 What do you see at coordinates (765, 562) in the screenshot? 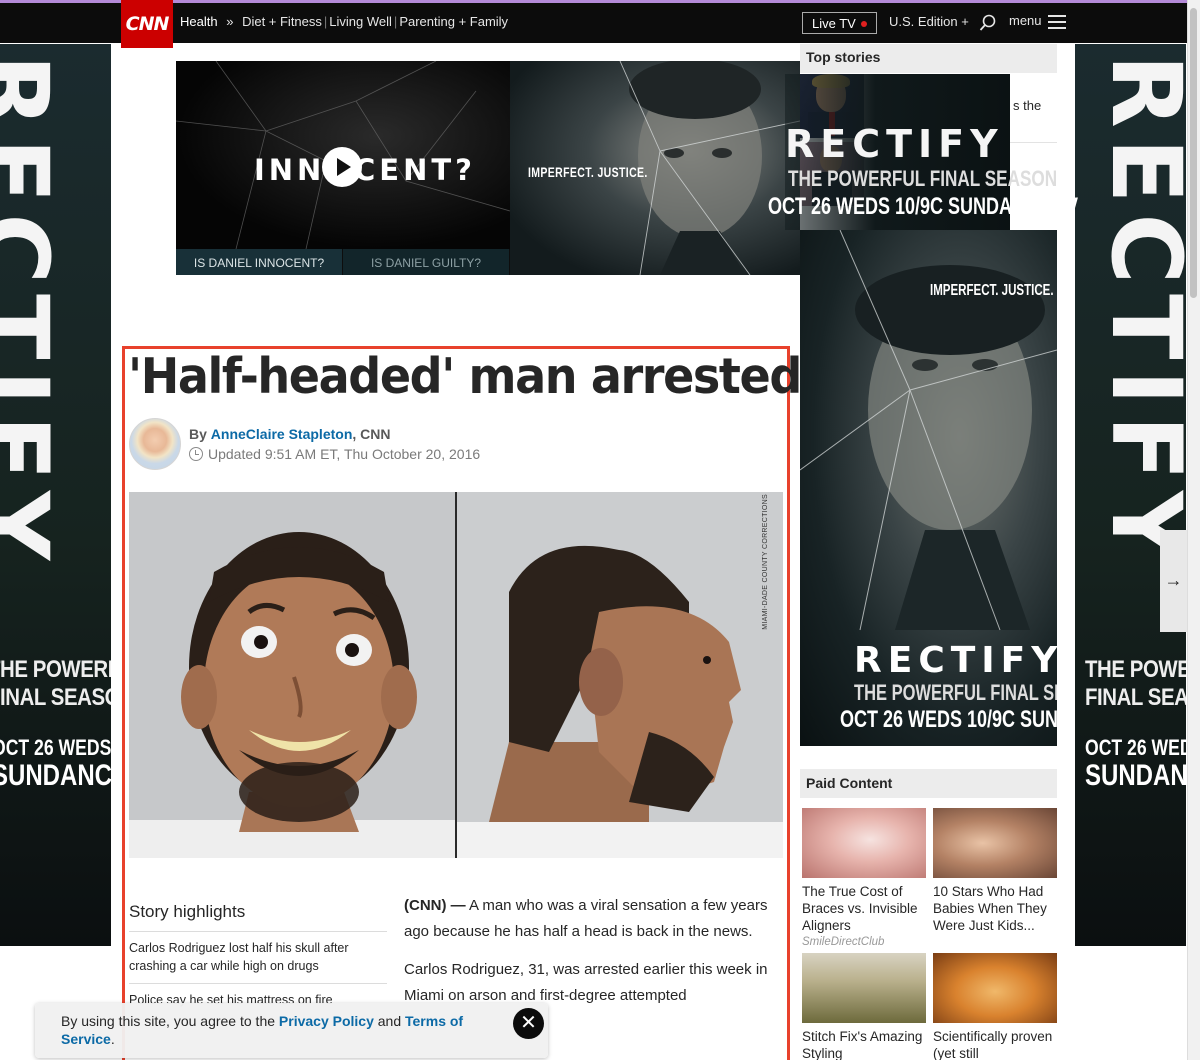
I see `photo-credit: MIAMI-DADE COUNTY CORRECTIONS` at bounding box center [765, 562].